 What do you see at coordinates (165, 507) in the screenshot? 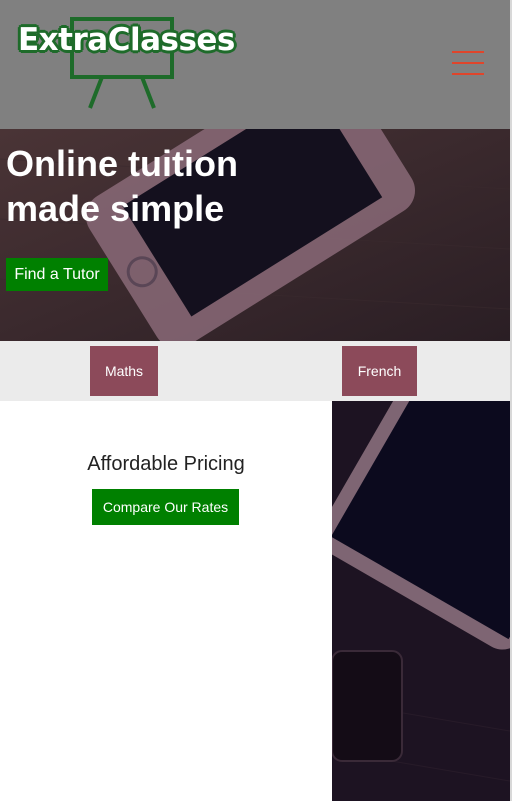
I see `compare-rates-button: Compare Our Rates` at bounding box center [165, 507].